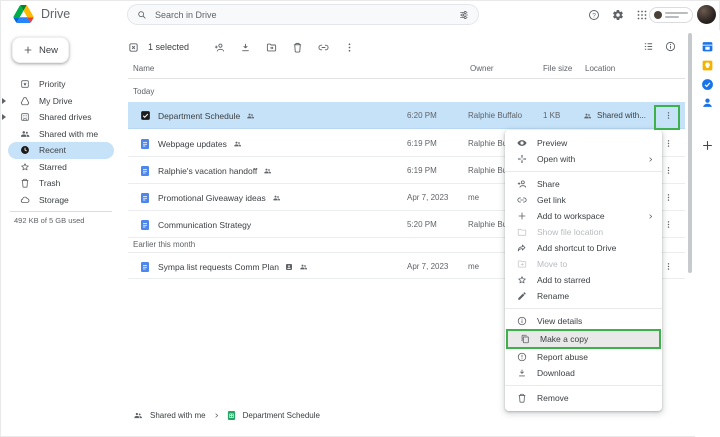  Describe the element at coordinates (583, 357) in the screenshot. I see `menu-item-report-abuse: Report abuse` at that location.